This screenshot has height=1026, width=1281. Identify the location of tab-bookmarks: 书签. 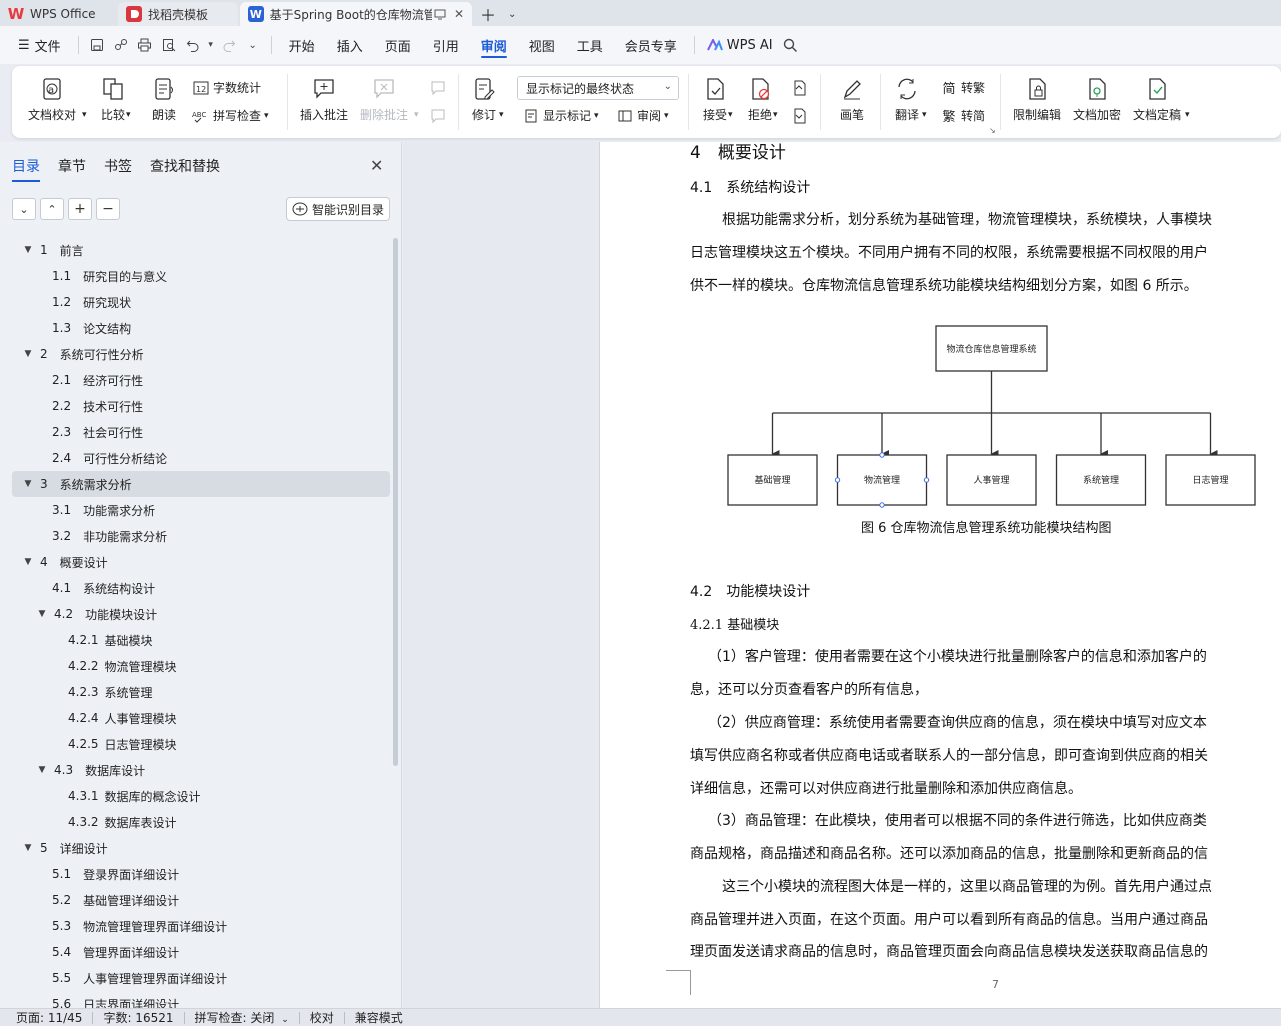
(118, 169).